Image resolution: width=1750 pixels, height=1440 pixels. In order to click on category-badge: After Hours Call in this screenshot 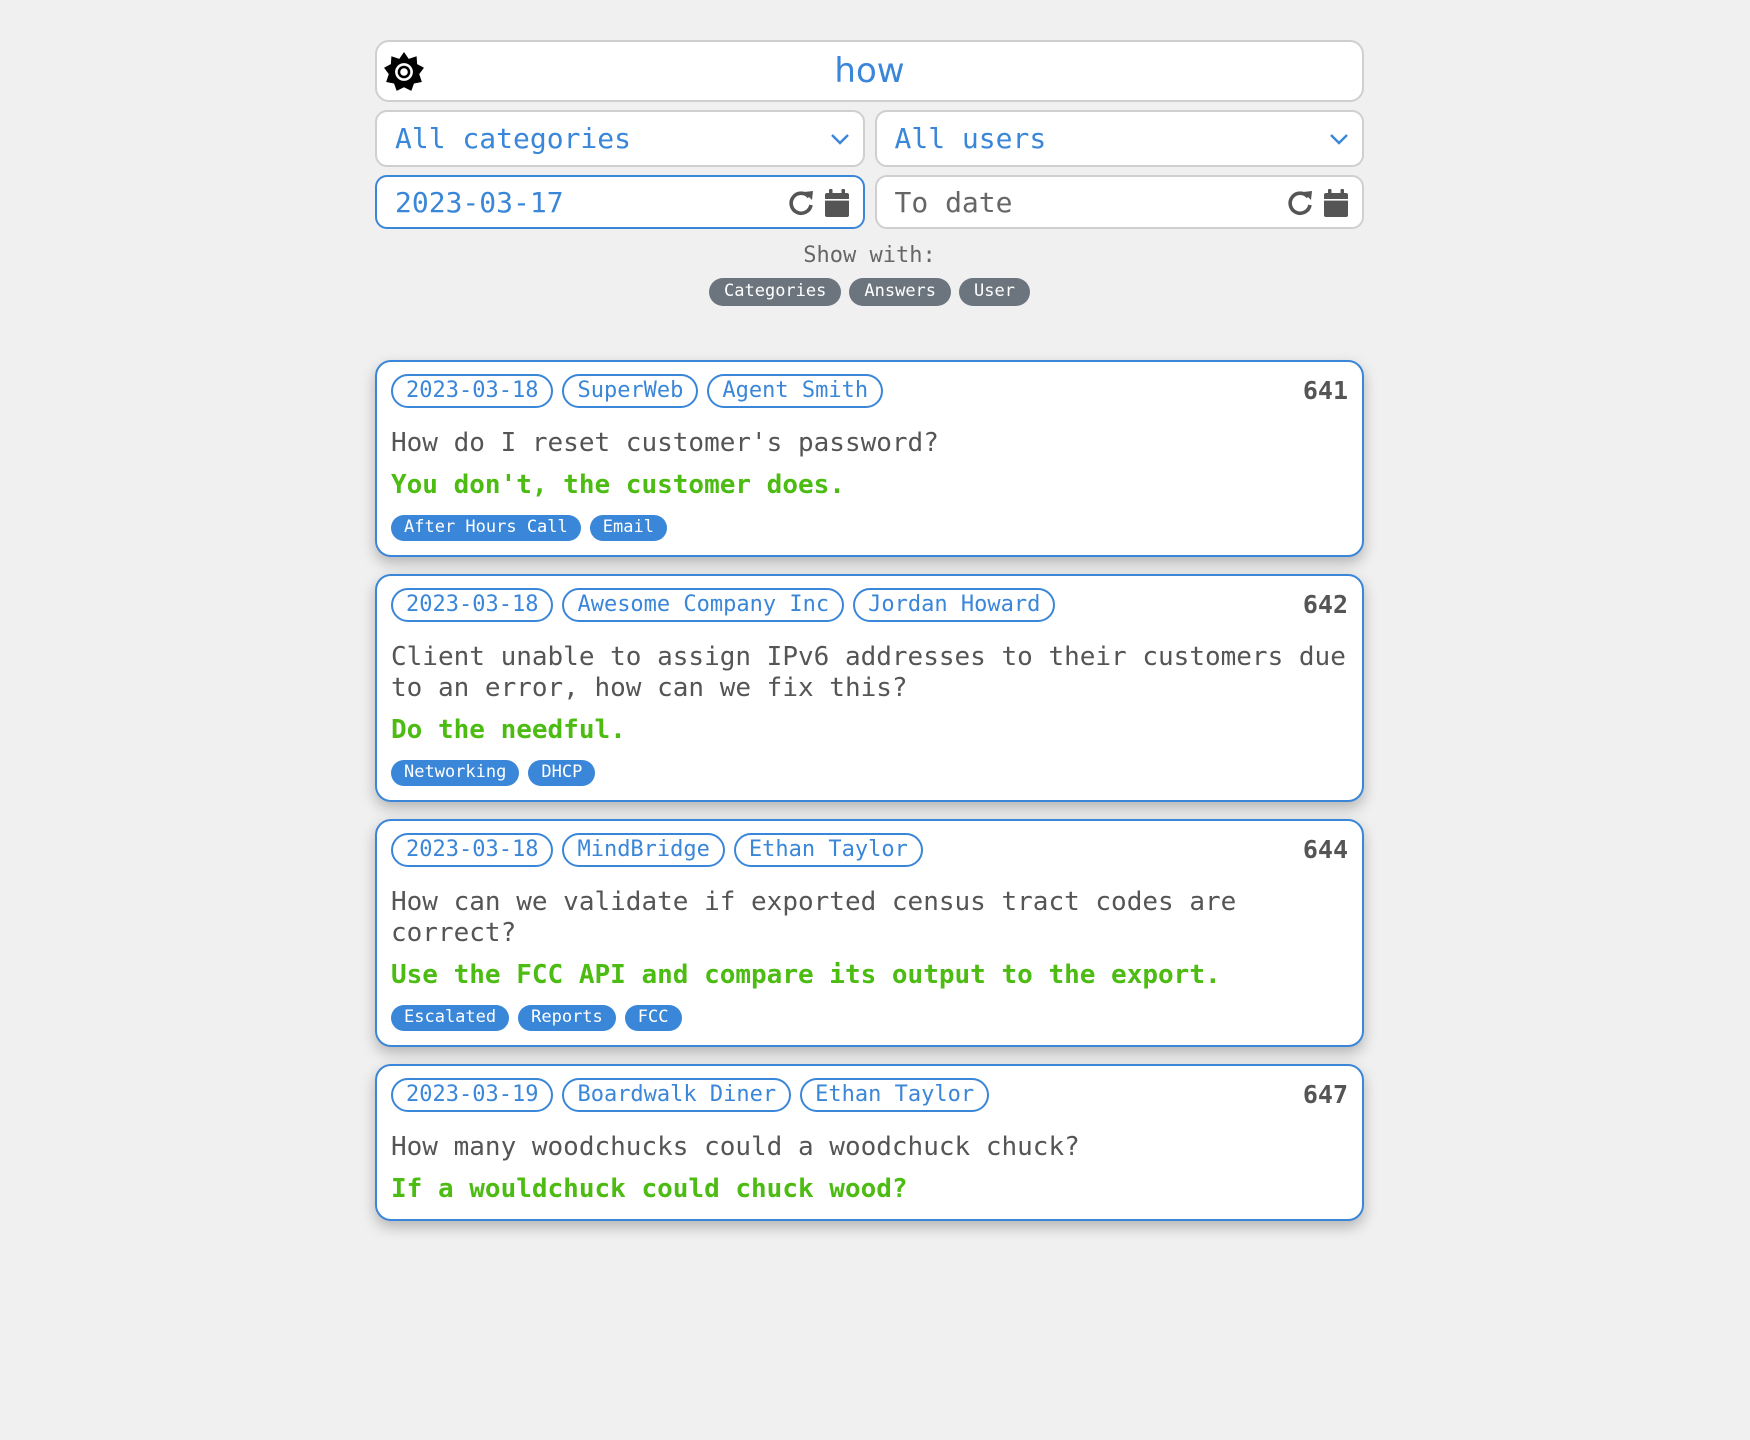, I will do `click(486, 528)`.